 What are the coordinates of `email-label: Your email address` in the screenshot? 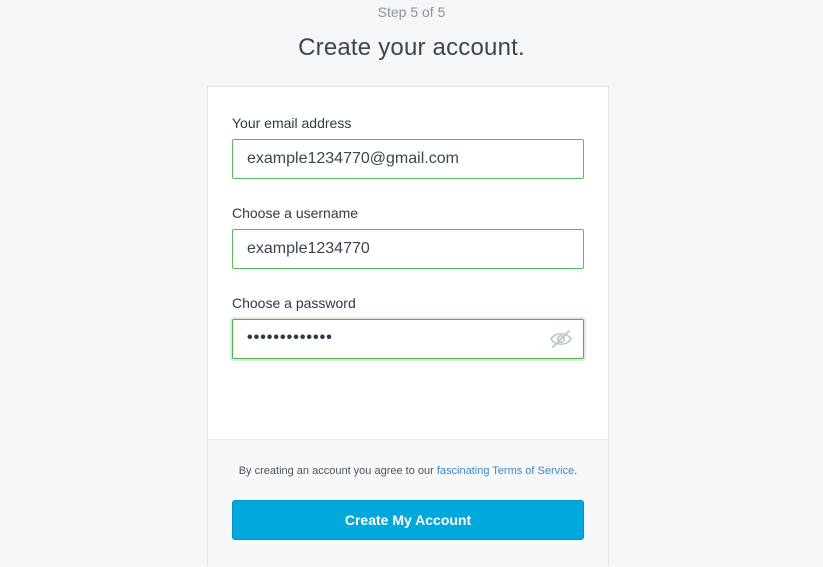 It's located at (292, 123).